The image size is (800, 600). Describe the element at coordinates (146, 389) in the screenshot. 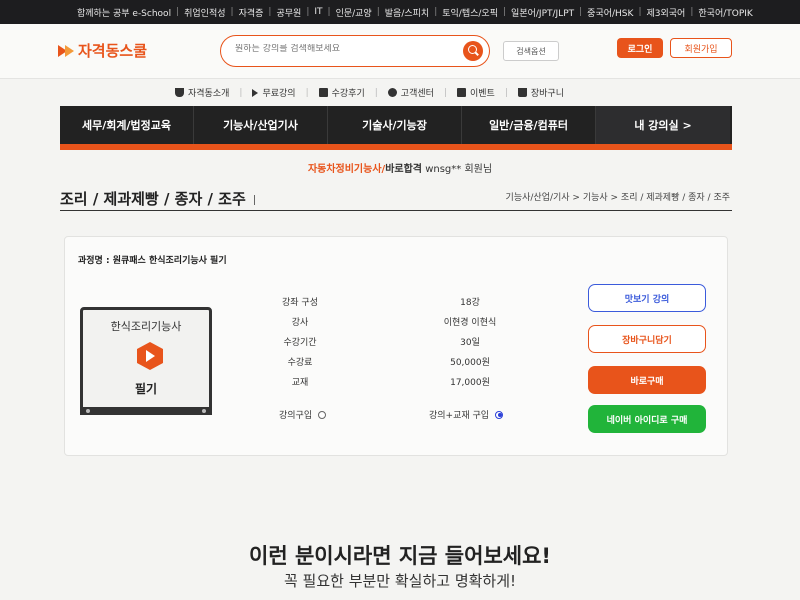

I see `thumbnail-subtitle: 필기` at that location.